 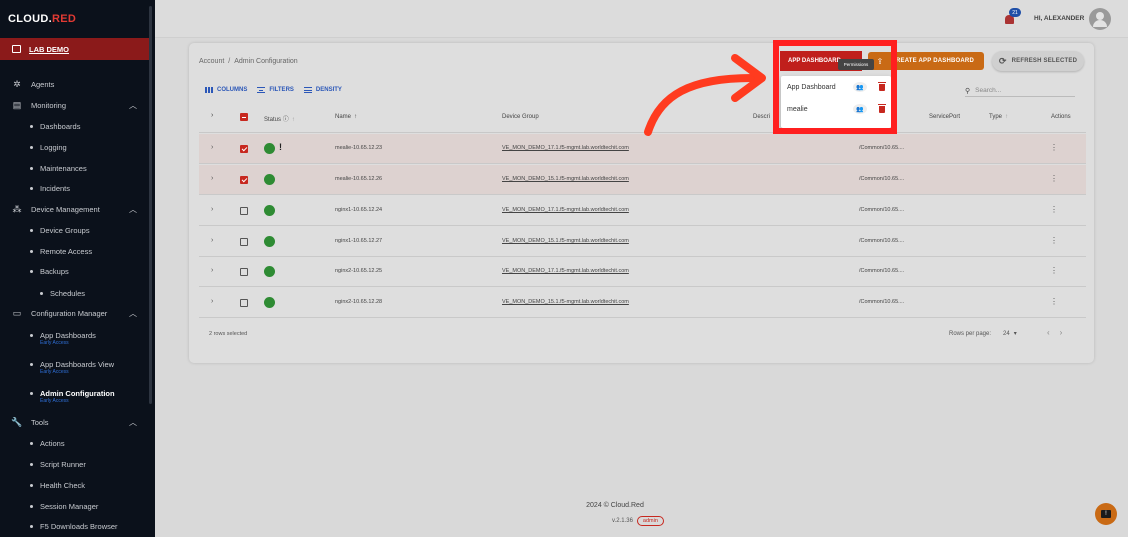 I want to click on sidebar-item-maintenances: Maintenances, so click(x=58, y=168).